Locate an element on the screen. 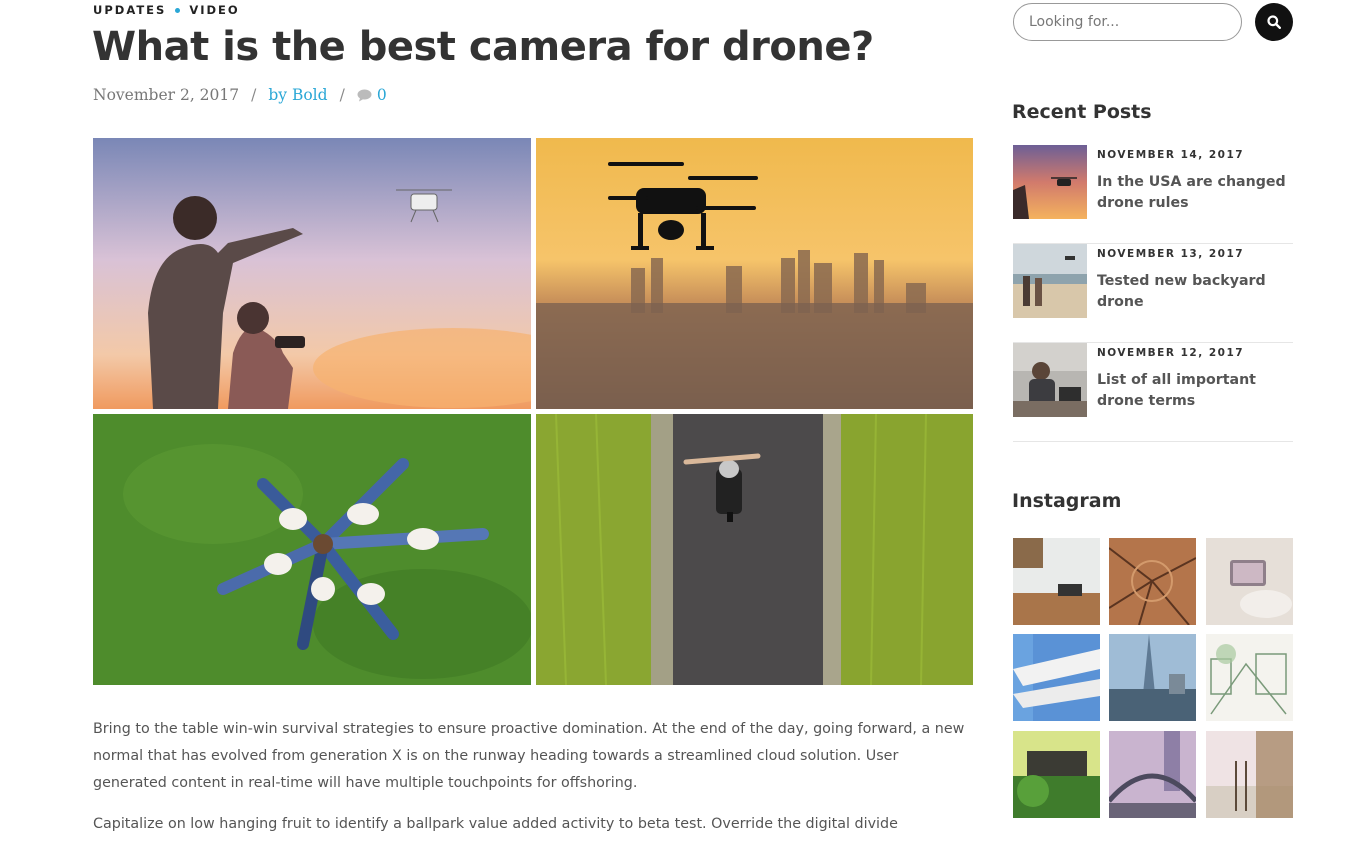 This screenshot has height=843, width=1372. recent-post-date: NOVEMBER 12, 2017 is located at coordinates (1171, 353).